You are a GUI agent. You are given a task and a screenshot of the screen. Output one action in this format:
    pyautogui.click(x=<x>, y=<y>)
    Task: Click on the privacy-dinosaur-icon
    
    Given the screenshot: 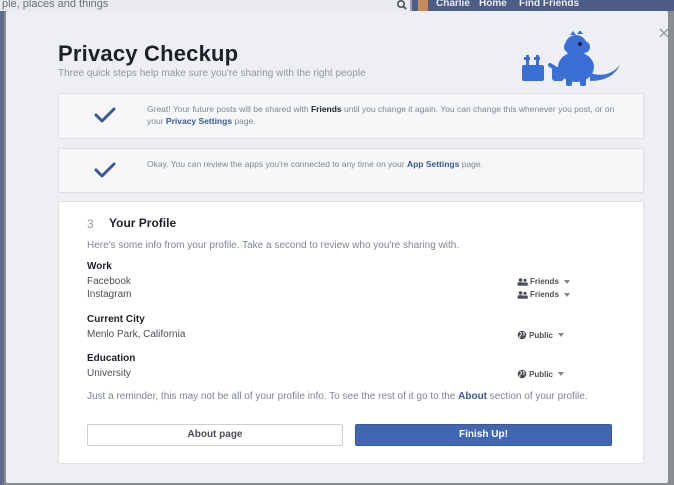 What is the action you would take?
    pyautogui.click(x=571, y=58)
    